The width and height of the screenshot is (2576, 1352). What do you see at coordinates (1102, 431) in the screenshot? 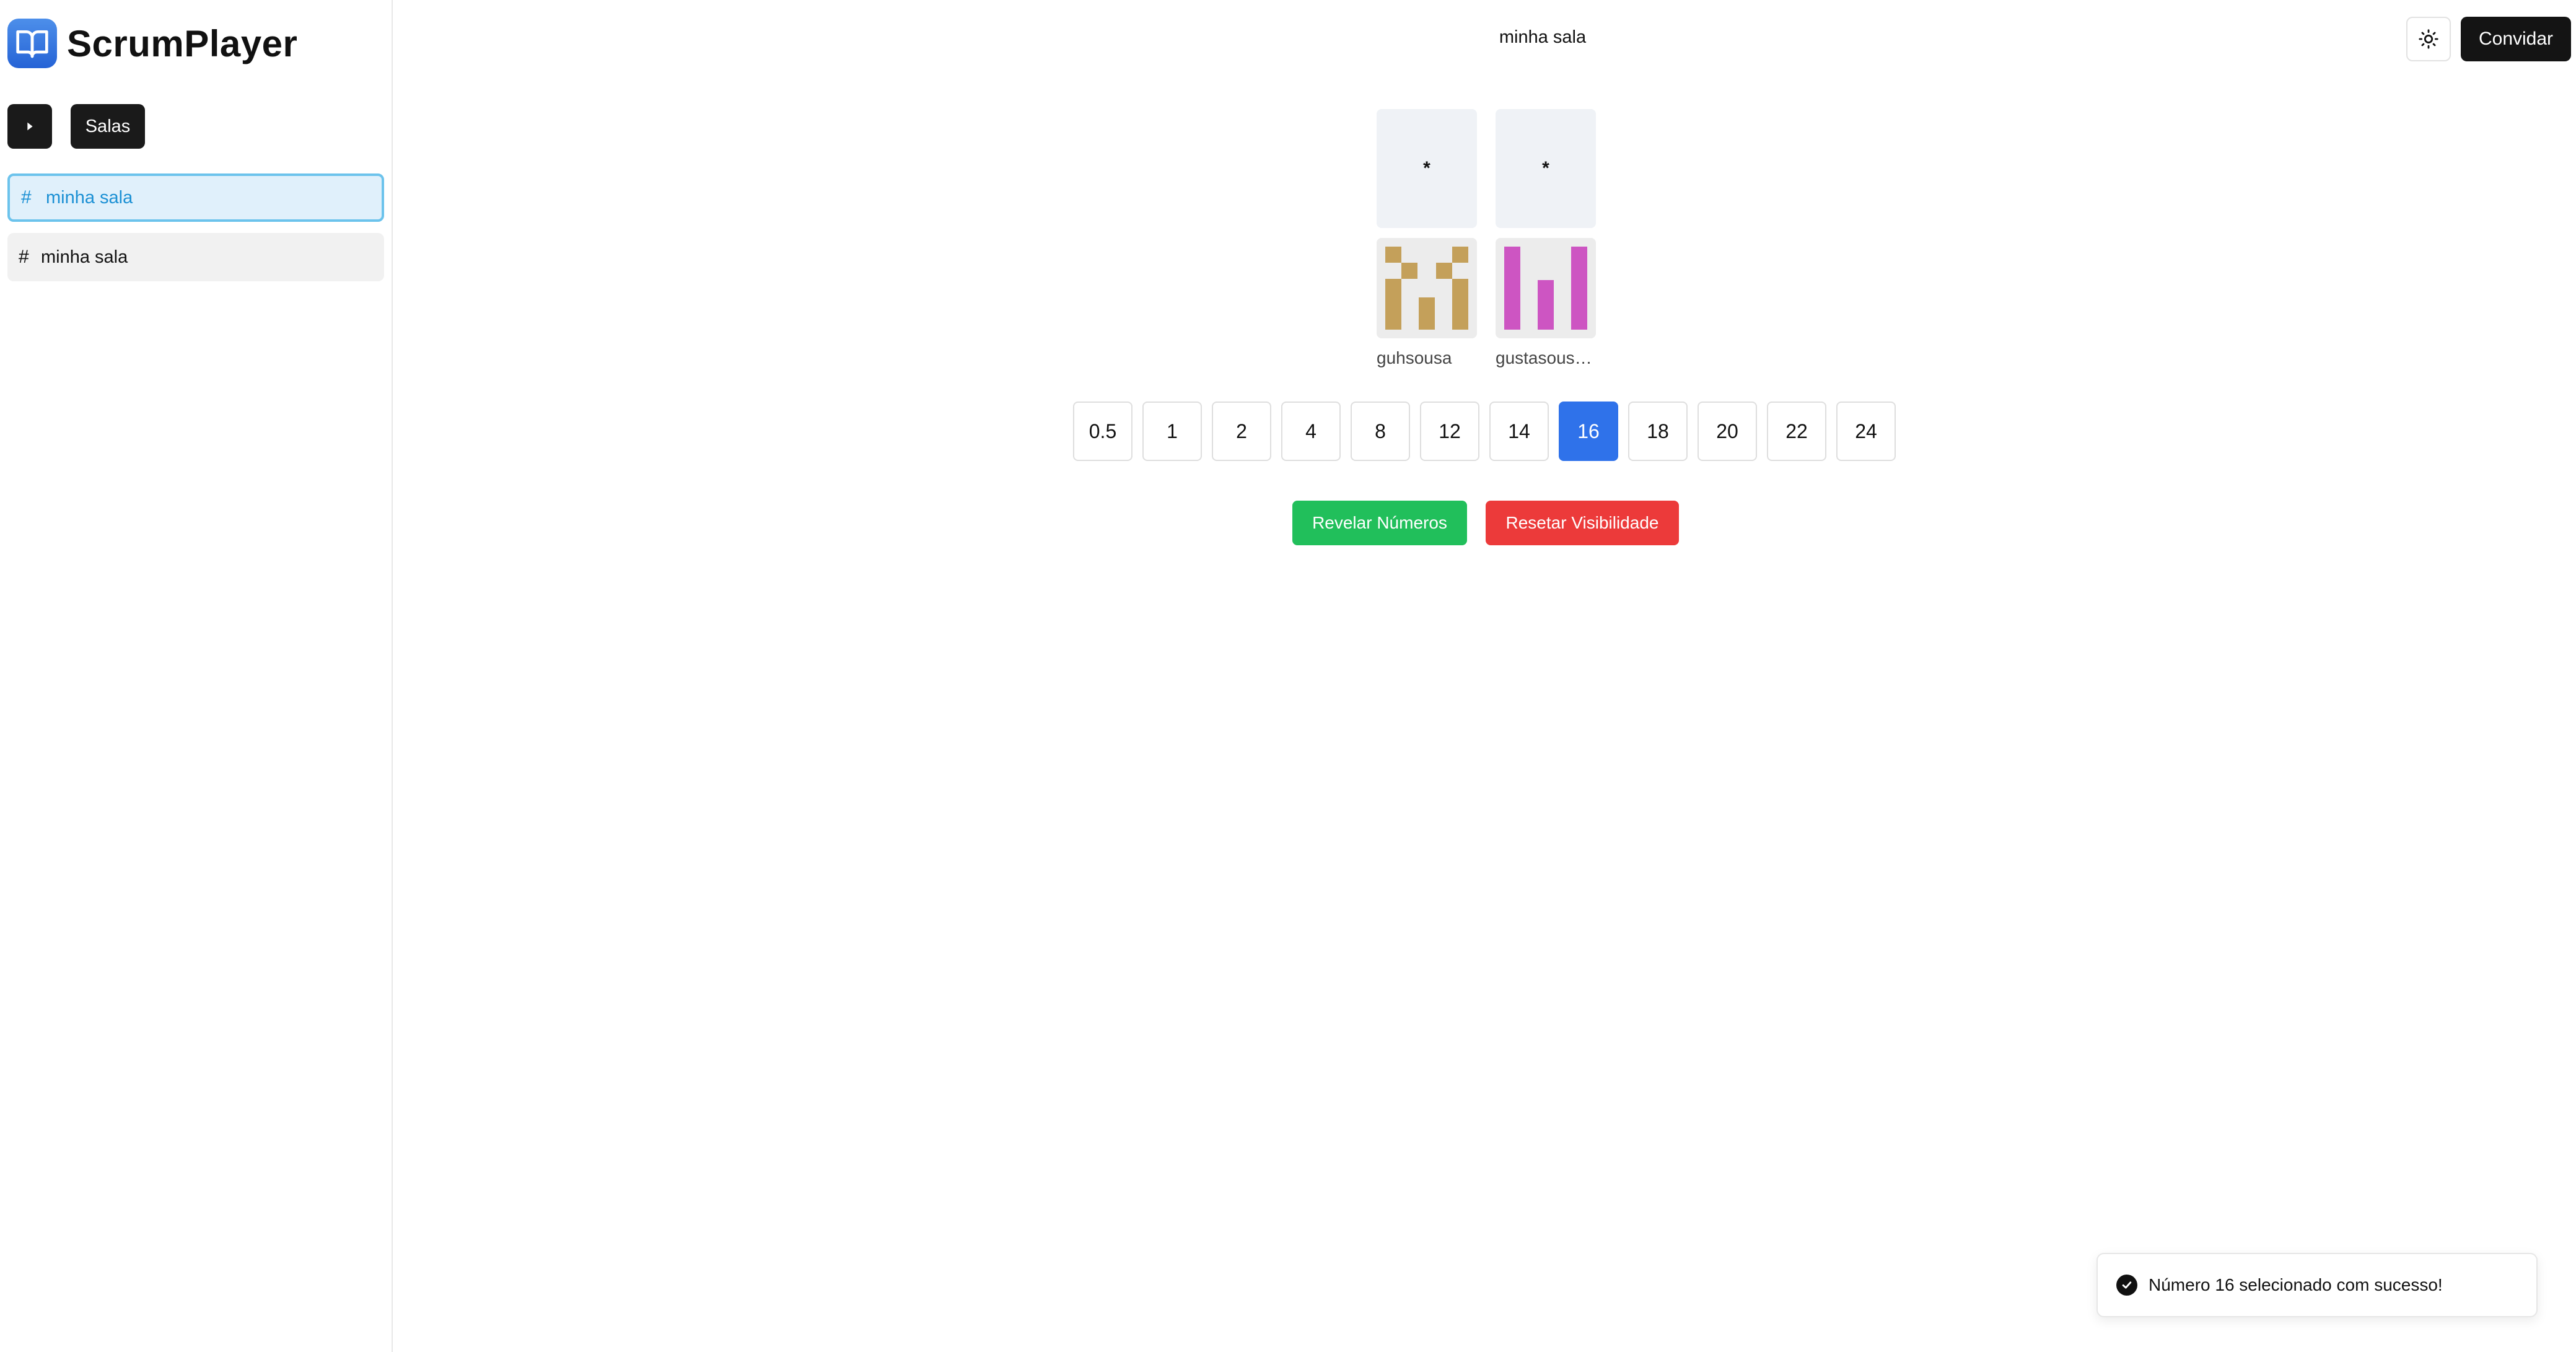
I see `number-card: 0.5` at bounding box center [1102, 431].